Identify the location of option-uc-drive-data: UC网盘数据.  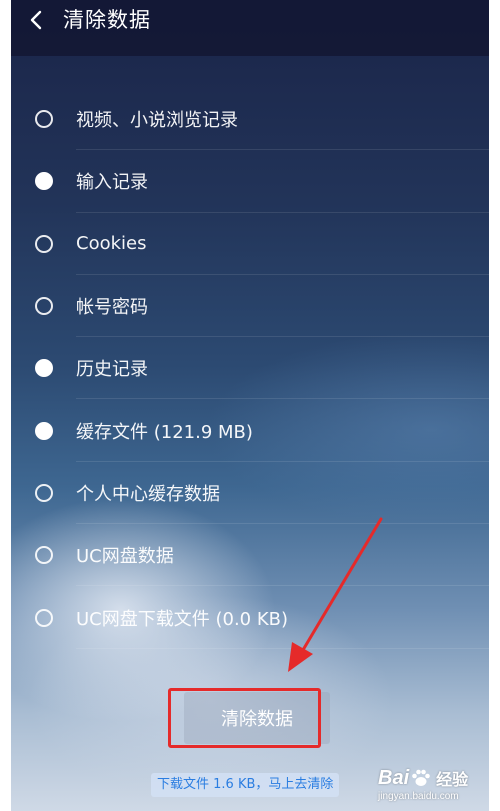
(250, 555).